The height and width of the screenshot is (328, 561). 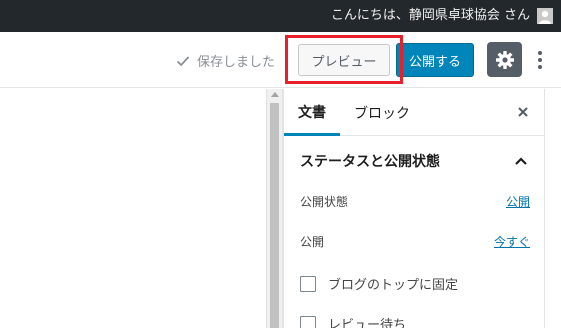 I want to click on sticky-label: ブログのトップに固定, so click(x=393, y=283).